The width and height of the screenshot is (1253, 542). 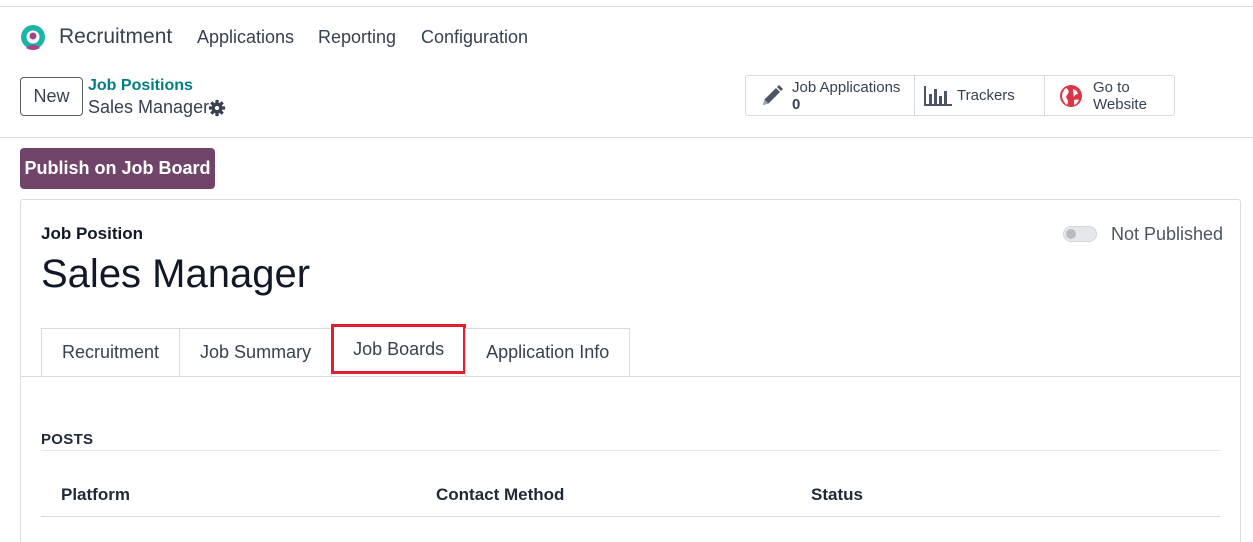 I want to click on globe-icon, so click(x=1071, y=95).